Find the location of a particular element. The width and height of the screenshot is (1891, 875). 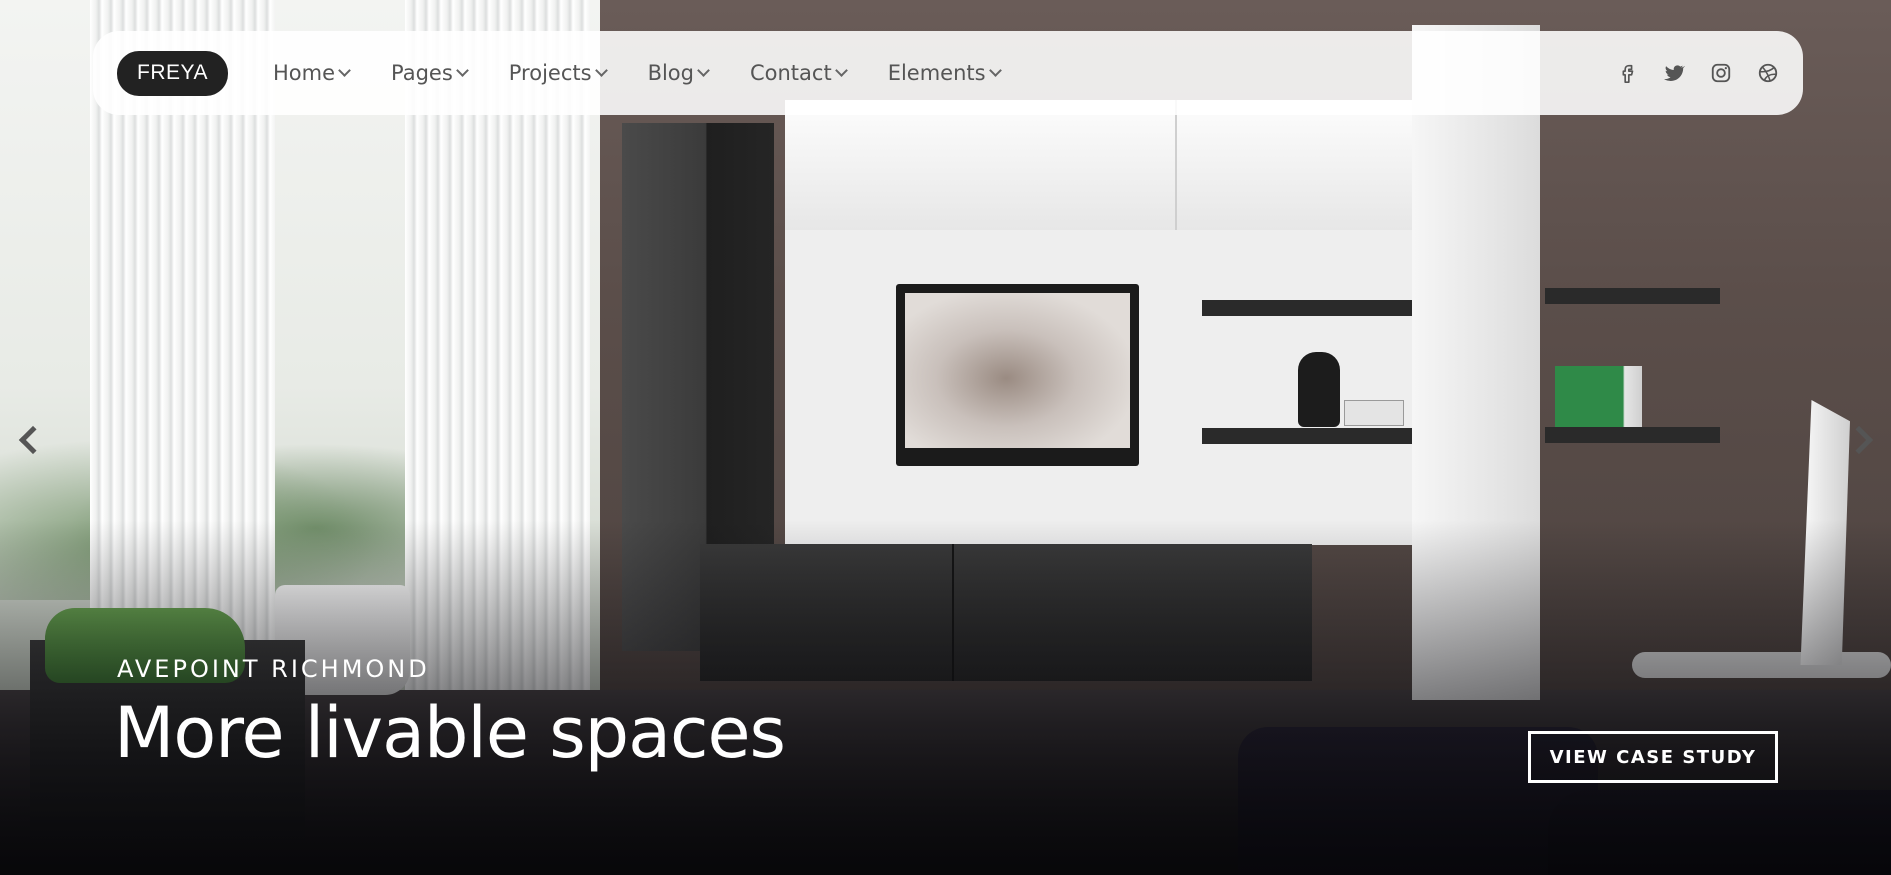

nav-item-label: Elements is located at coordinates (936, 73).